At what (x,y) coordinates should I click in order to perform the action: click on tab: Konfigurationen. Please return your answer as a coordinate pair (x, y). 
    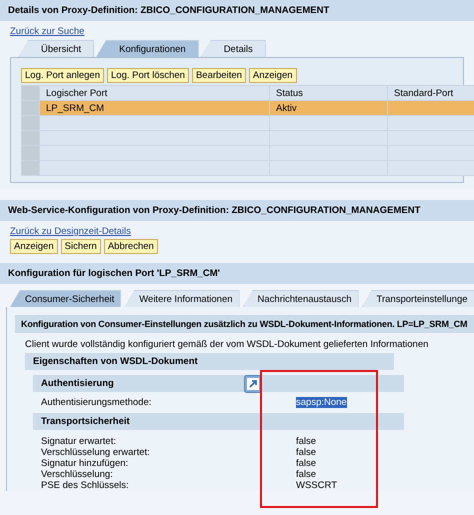
    Looking at the image, I should click on (147, 48).